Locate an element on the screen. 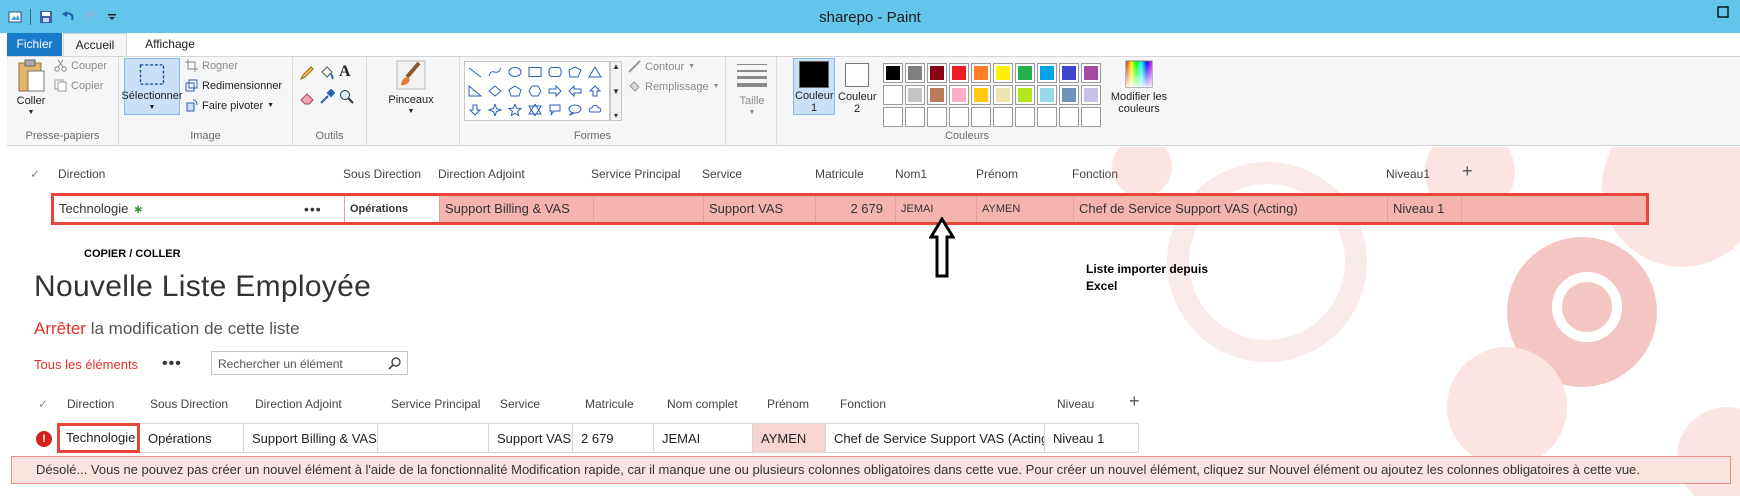  tab-file: Fichier is located at coordinates (34, 44).